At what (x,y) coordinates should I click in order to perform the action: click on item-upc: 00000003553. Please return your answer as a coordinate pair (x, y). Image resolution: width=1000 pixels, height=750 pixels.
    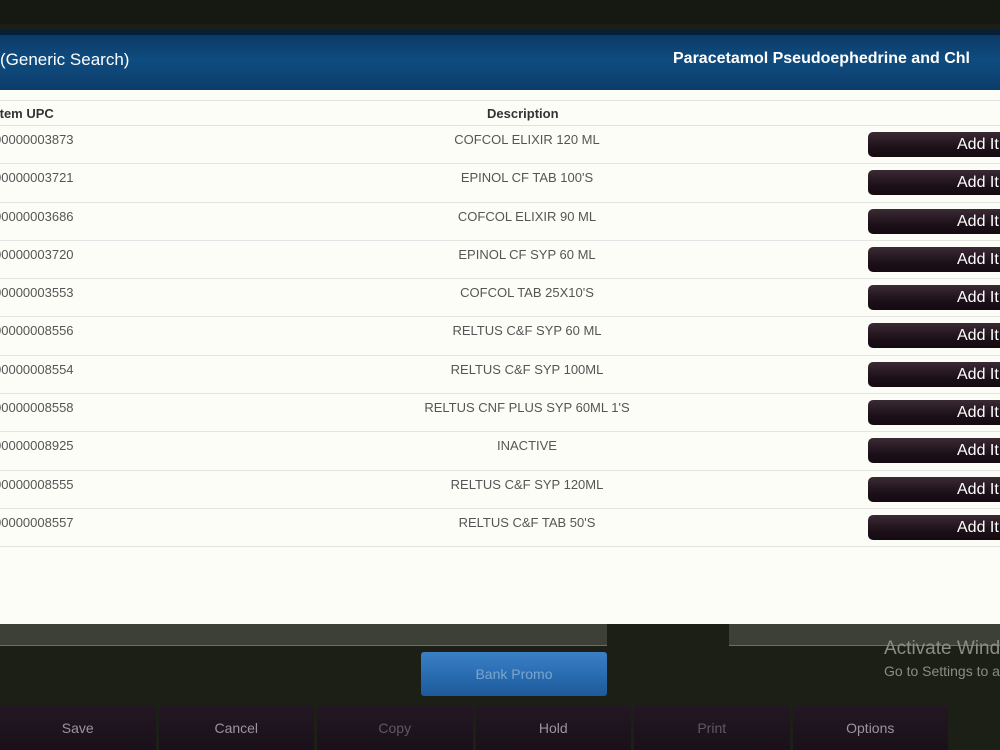
    Looking at the image, I should click on (37, 293).